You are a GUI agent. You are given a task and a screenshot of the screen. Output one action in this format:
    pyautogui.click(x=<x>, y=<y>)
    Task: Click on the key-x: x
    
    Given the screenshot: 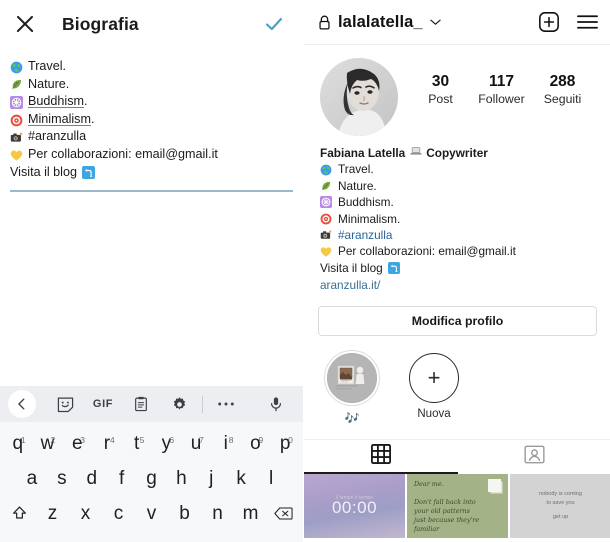 What is the action you would take?
    pyautogui.click(x=85, y=514)
    